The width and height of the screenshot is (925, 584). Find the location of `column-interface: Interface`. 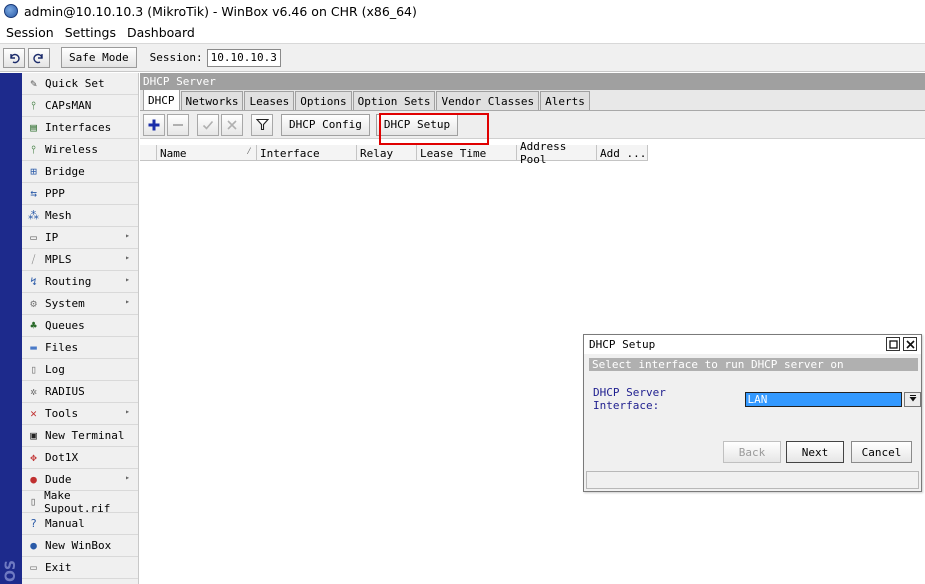

column-interface: Interface is located at coordinates (307, 153).